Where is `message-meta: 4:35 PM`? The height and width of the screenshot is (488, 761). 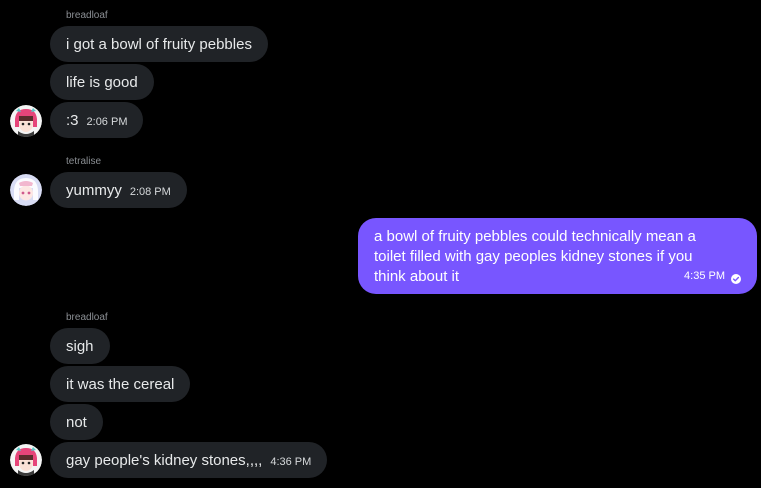 message-meta: 4:35 PM is located at coordinates (712, 276).